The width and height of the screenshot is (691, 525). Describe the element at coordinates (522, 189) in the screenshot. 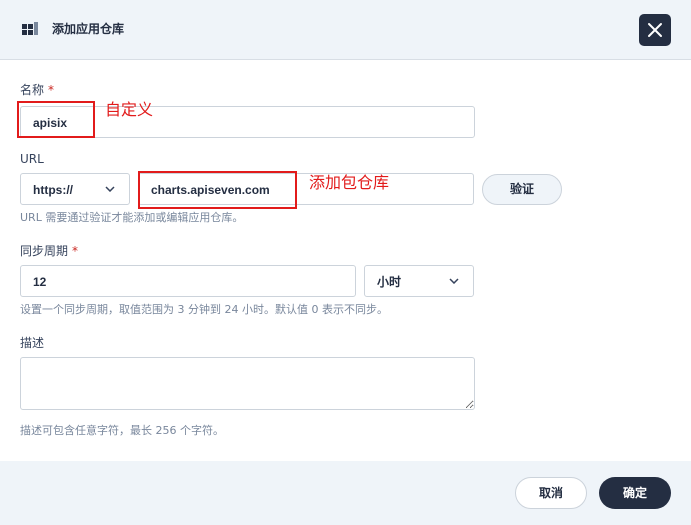

I see `verify-button: 验证` at that location.